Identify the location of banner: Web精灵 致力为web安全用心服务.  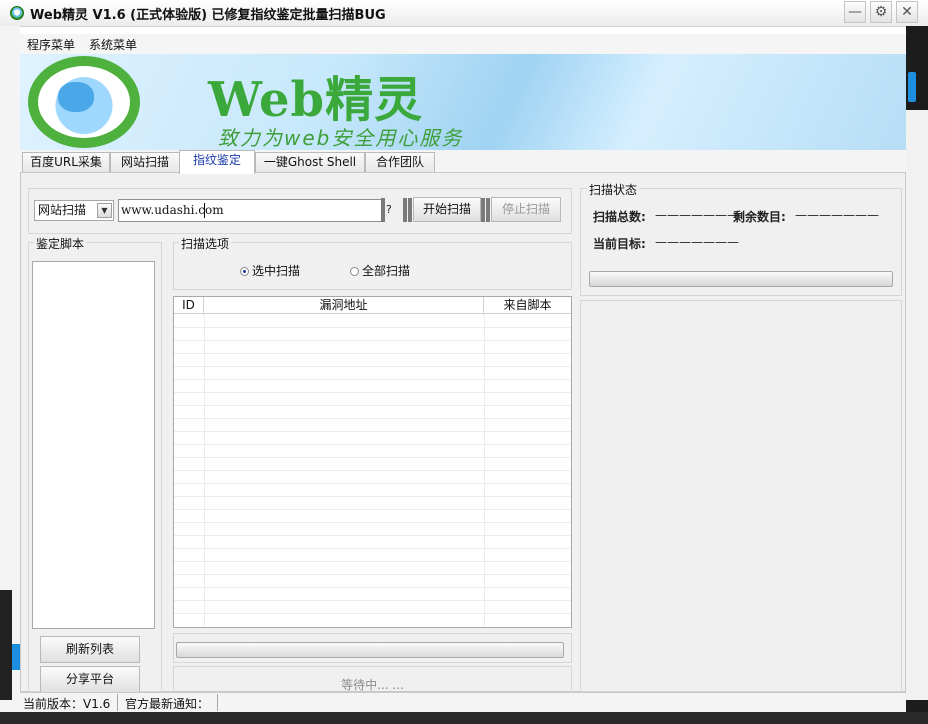
(463, 102).